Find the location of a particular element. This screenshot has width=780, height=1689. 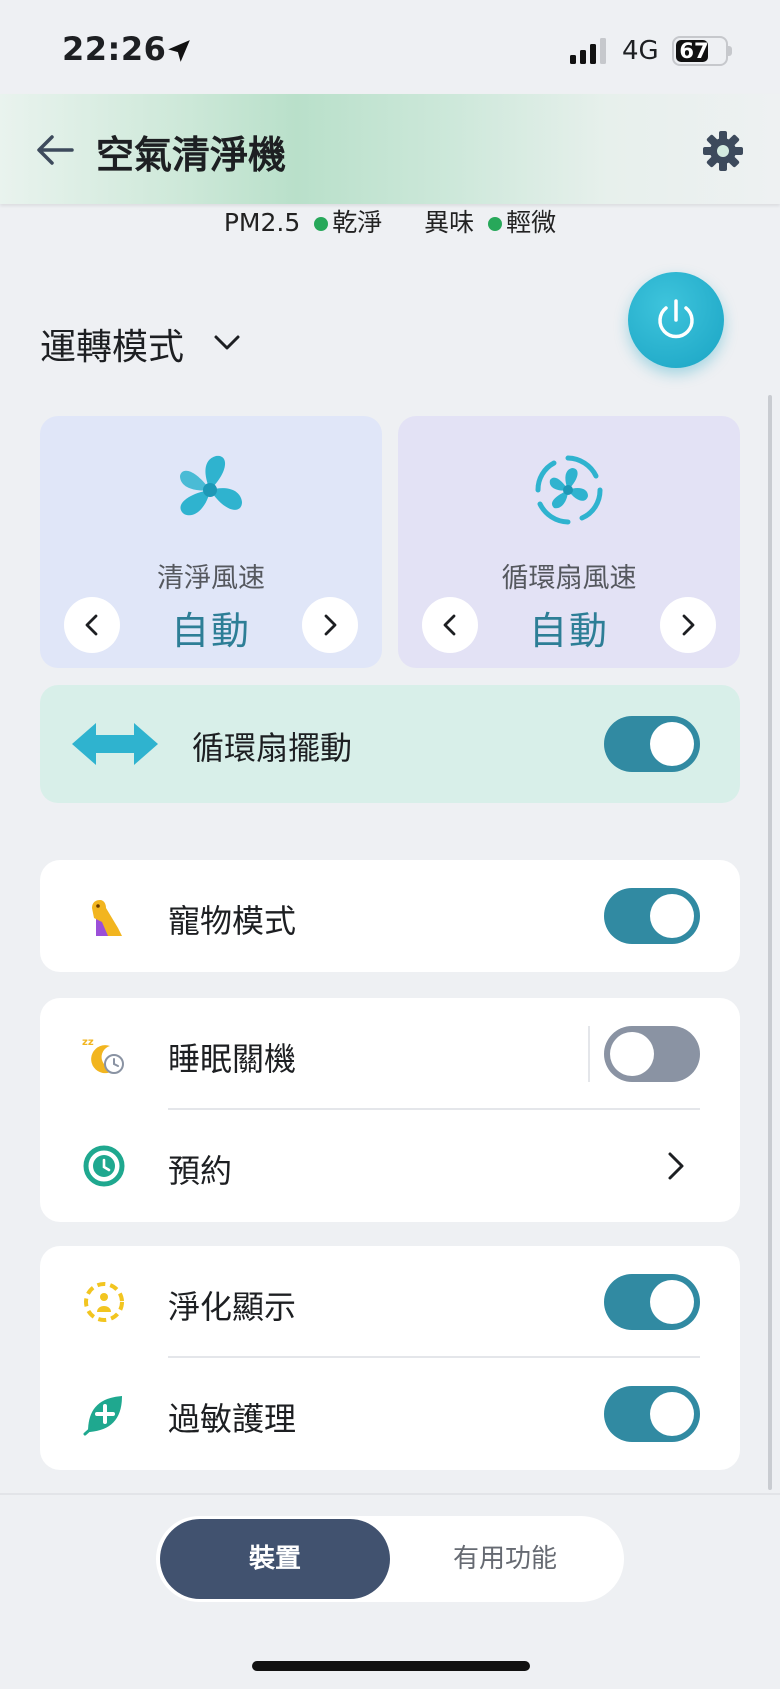

schedule-label: 預約 is located at coordinates (200, 1171).